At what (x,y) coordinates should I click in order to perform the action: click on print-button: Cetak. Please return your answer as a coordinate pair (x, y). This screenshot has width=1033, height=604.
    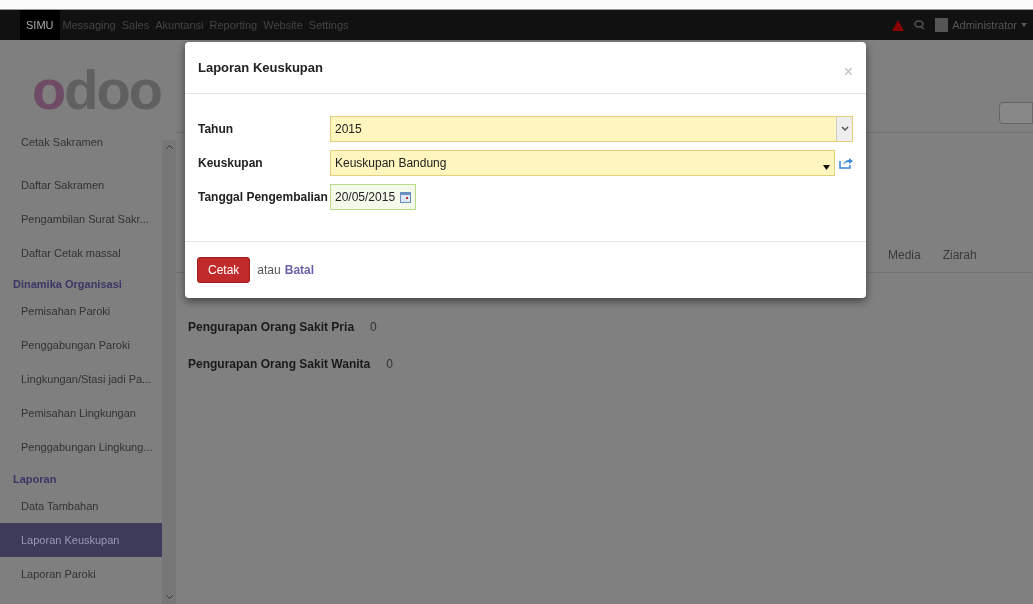
    Looking at the image, I should click on (224, 270).